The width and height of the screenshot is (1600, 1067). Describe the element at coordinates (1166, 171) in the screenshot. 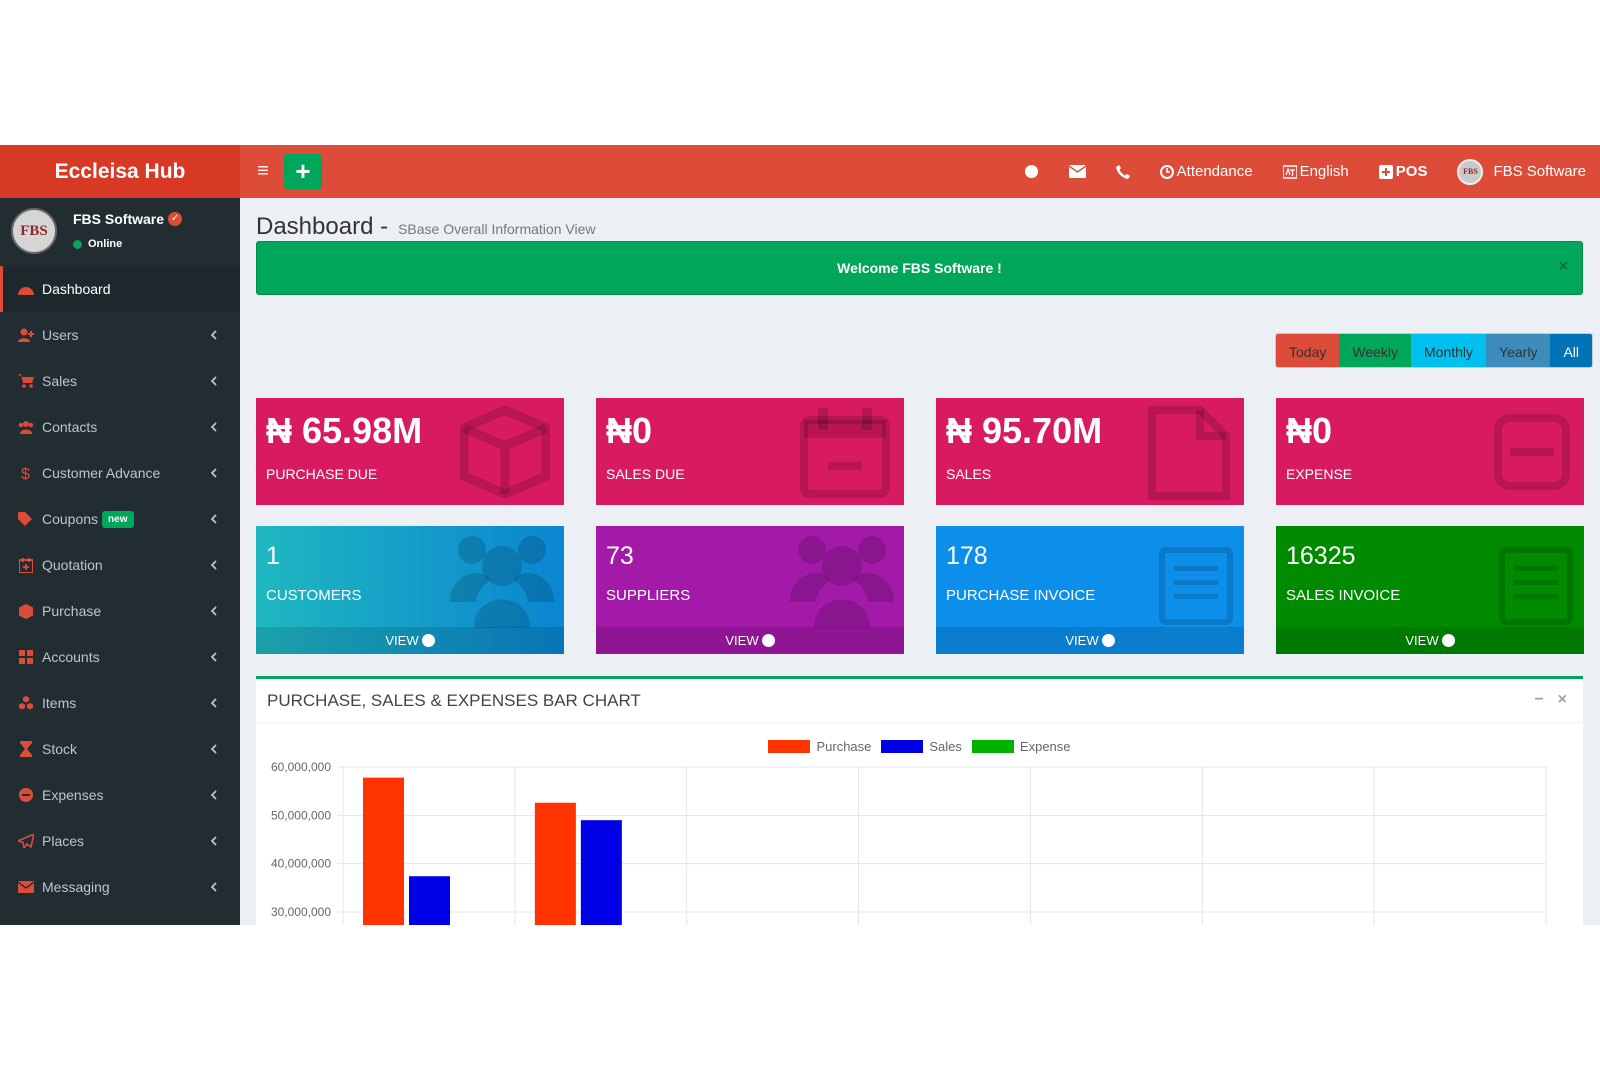

I see `clock-icon` at that location.